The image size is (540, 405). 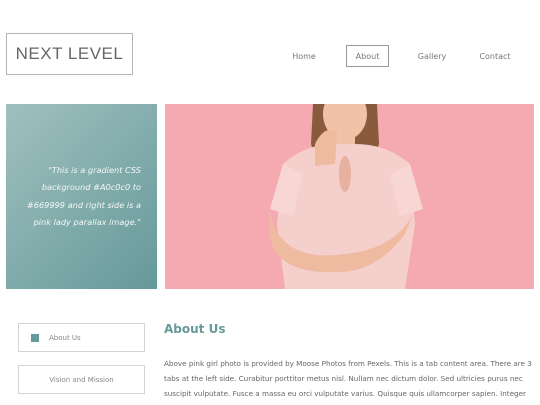 What do you see at coordinates (432, 56) in the screenshot?
I see `nav-gallery: Gallery` at bounding box center [432, 56].